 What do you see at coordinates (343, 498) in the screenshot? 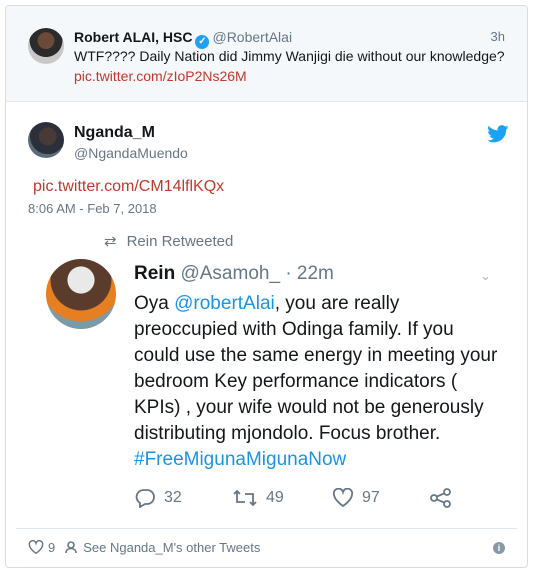
I see `like-icon` at bounding box center [343, 498].